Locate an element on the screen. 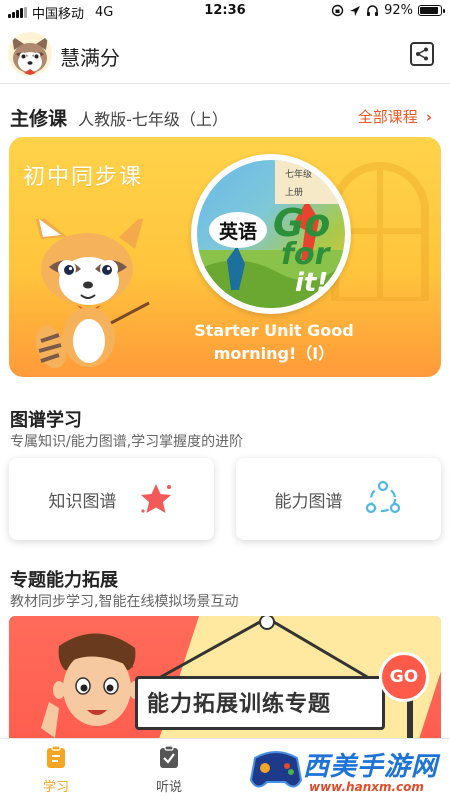 Image resolution: width=450 pixels, height=800 pixels. gamepad-logo is located at coordinates (276, 769).